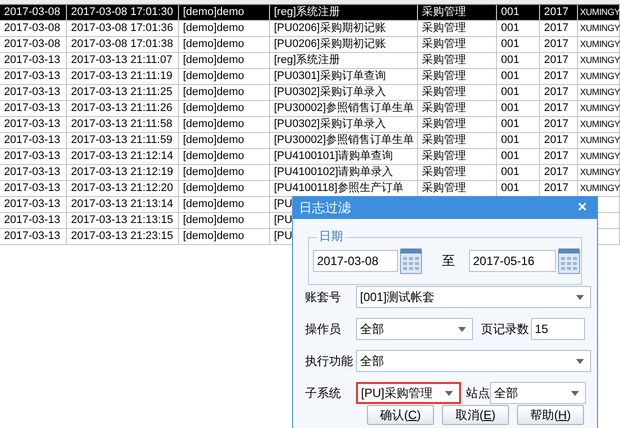 Image resolution: width=620 pixels, height=428 pixels. Describe the element at coordinates (122, 12) in the screenshot. I see `table-cell-text: 2017-03-08 17:01:30` at that location.